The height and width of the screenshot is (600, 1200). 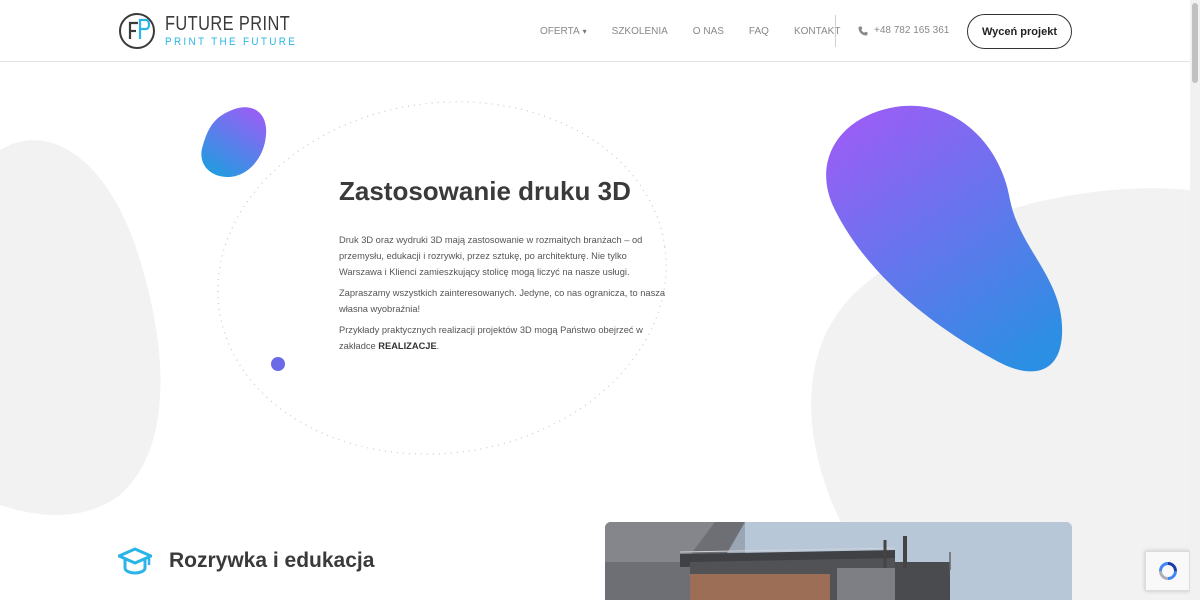 What do you see at coordinates (863, 30) in the screenshot?
I see `phone-icon` at bounding box center [863, 30].